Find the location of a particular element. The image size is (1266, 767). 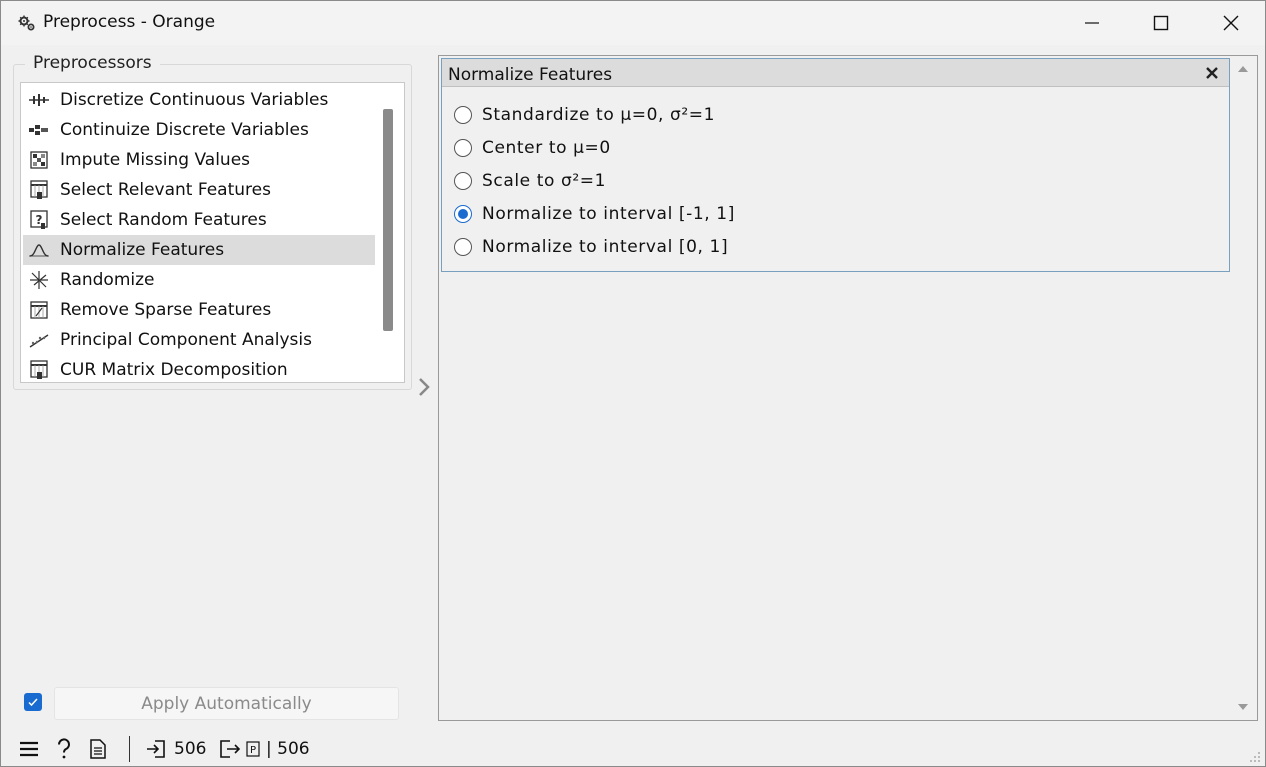

remove-sparse-icon is located at coordinates (39, 310).